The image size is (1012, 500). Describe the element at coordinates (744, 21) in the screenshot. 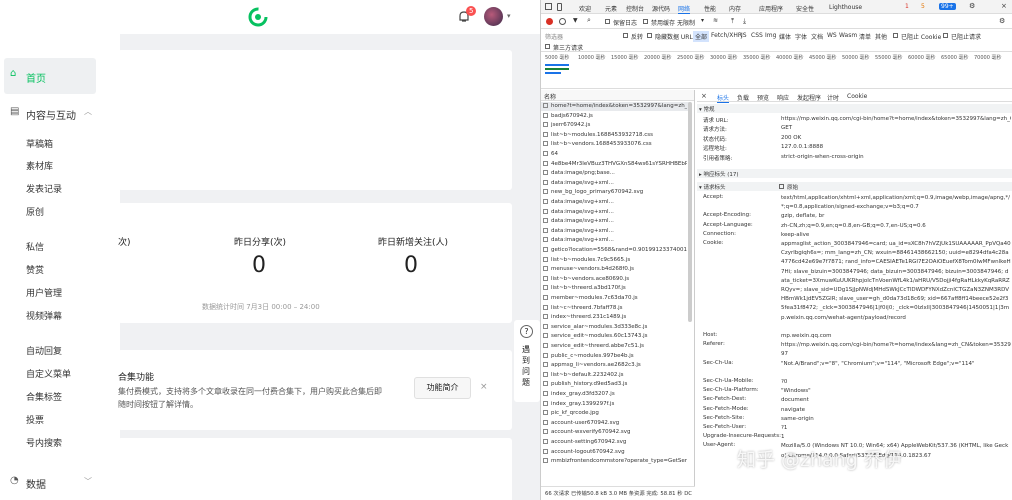

I see `download-icon: ⤓` at that location.